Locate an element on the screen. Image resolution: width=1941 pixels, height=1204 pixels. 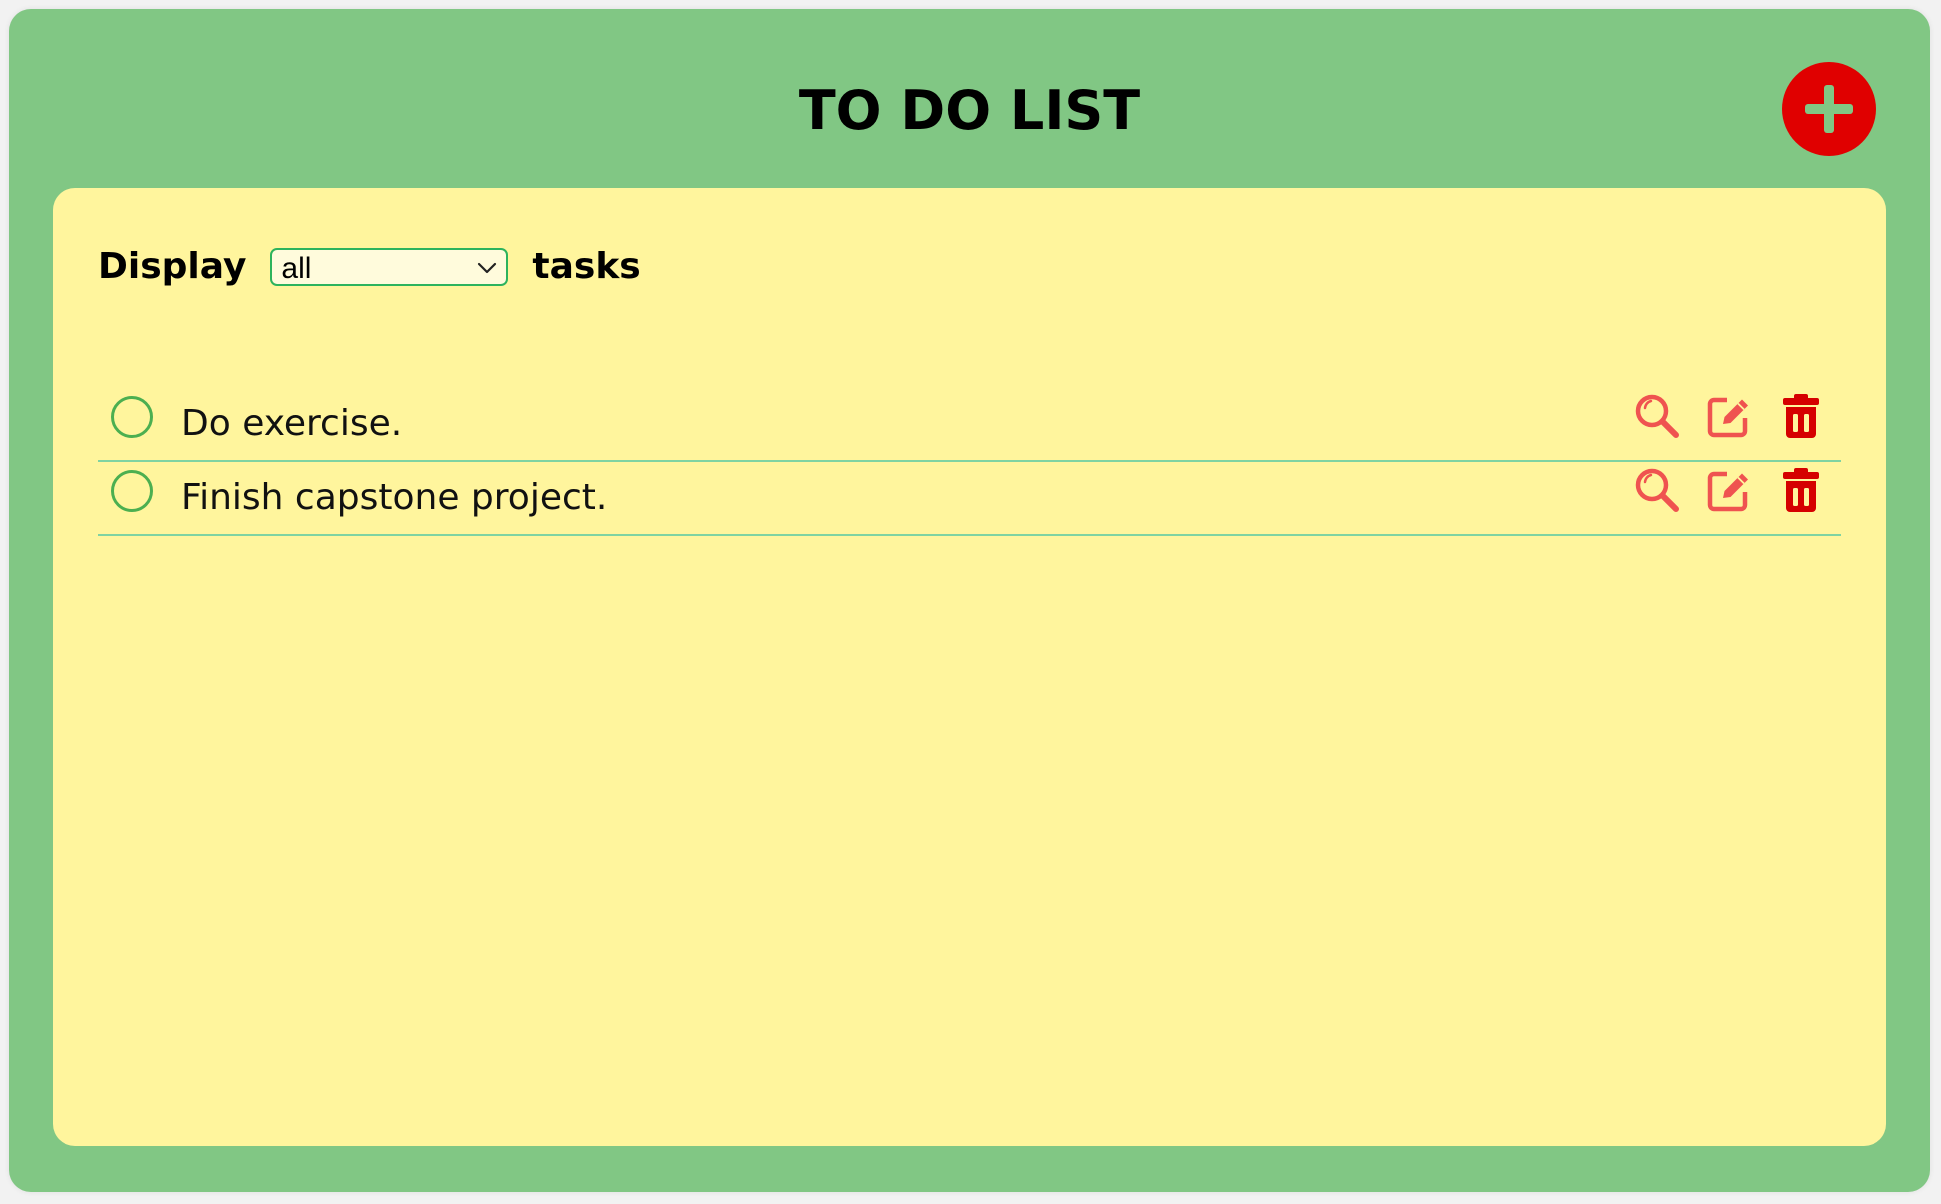
task-list: Do exercise. Finish capstone project. is located at coordinates (969, 462).